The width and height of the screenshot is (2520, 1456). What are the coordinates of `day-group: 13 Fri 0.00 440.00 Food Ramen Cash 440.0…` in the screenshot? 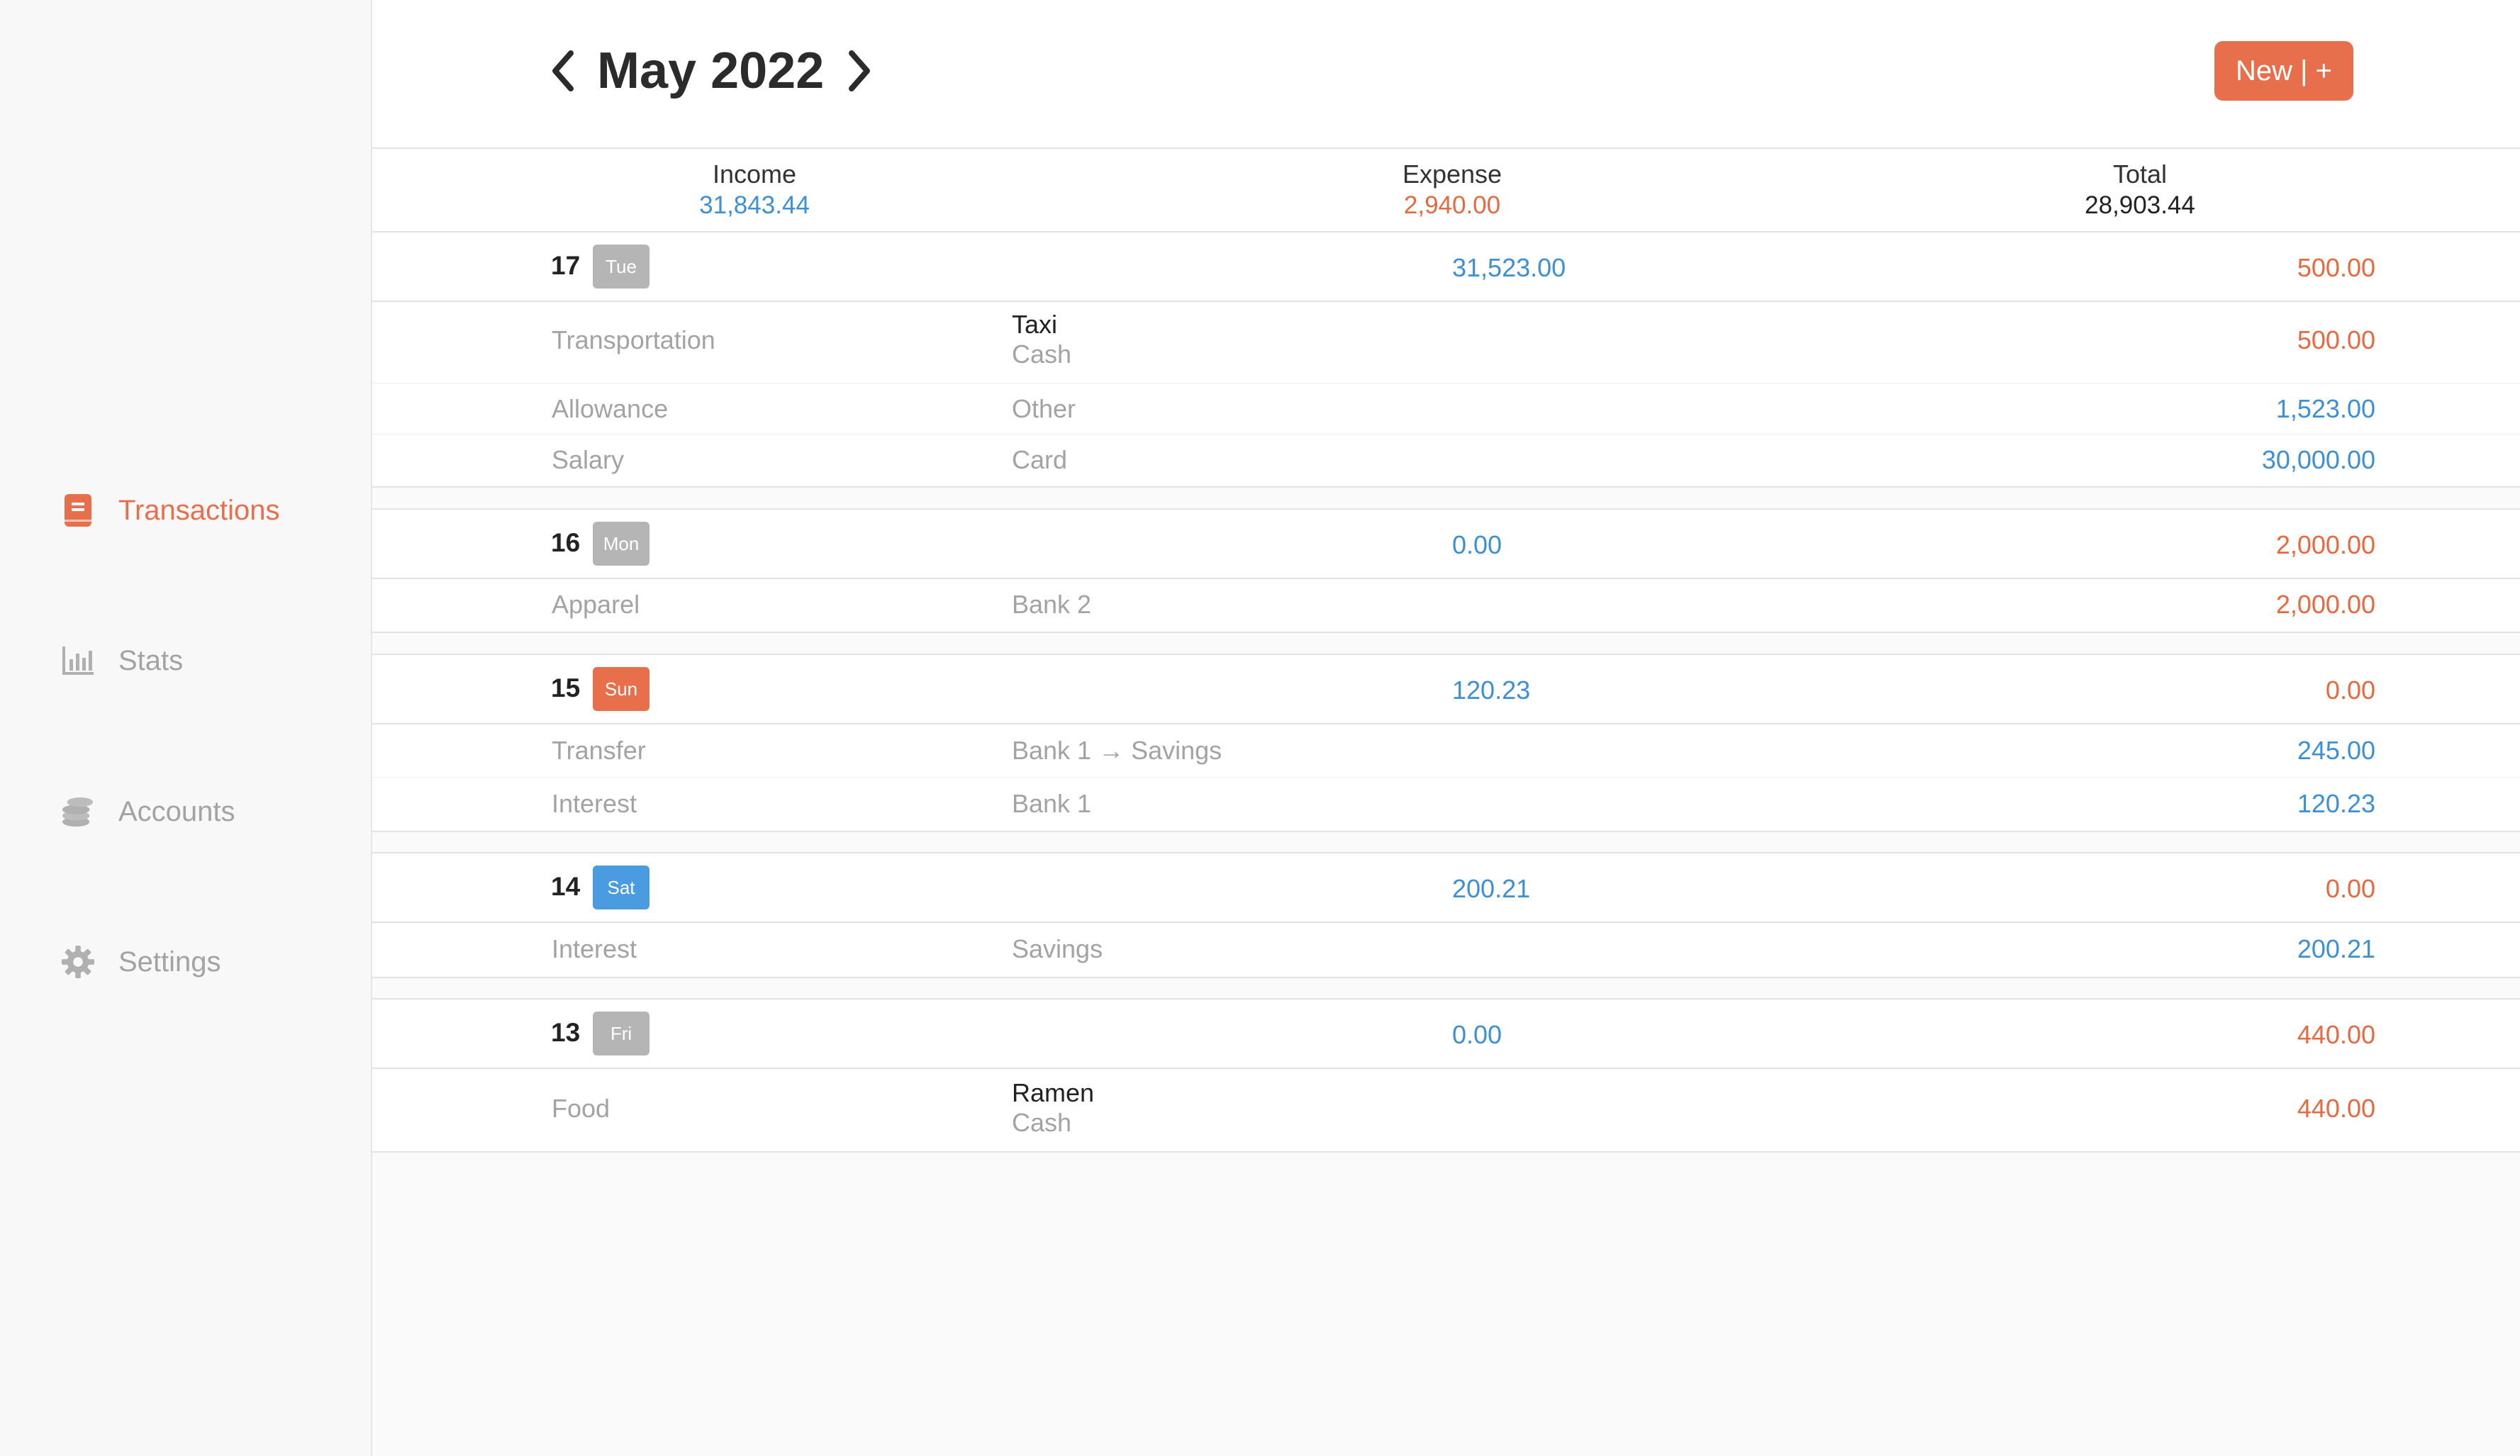 It's located at (1446, 1076).